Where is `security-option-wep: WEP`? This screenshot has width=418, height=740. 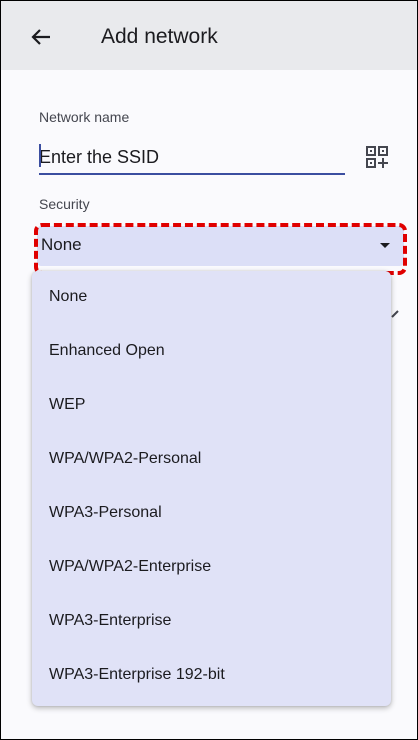 security-option-wep: WEP is located at coordinates (211, 406).